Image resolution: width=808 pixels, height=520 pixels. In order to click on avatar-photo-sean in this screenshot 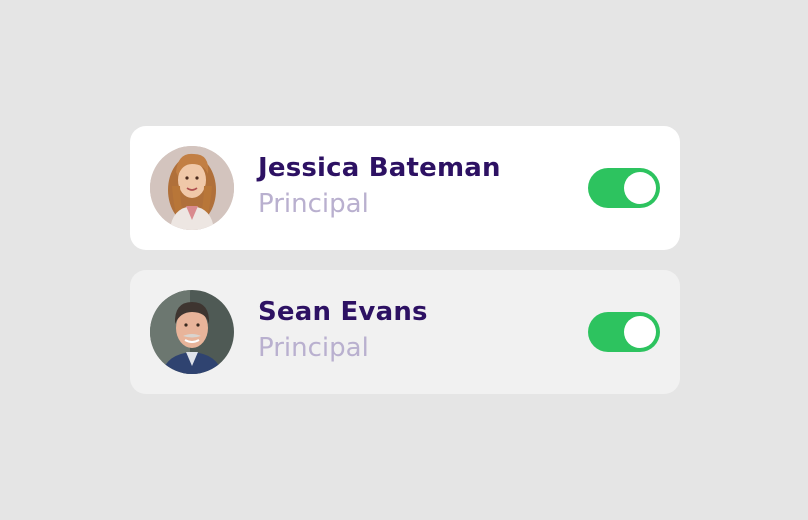, I will do `click(192, 332)`.